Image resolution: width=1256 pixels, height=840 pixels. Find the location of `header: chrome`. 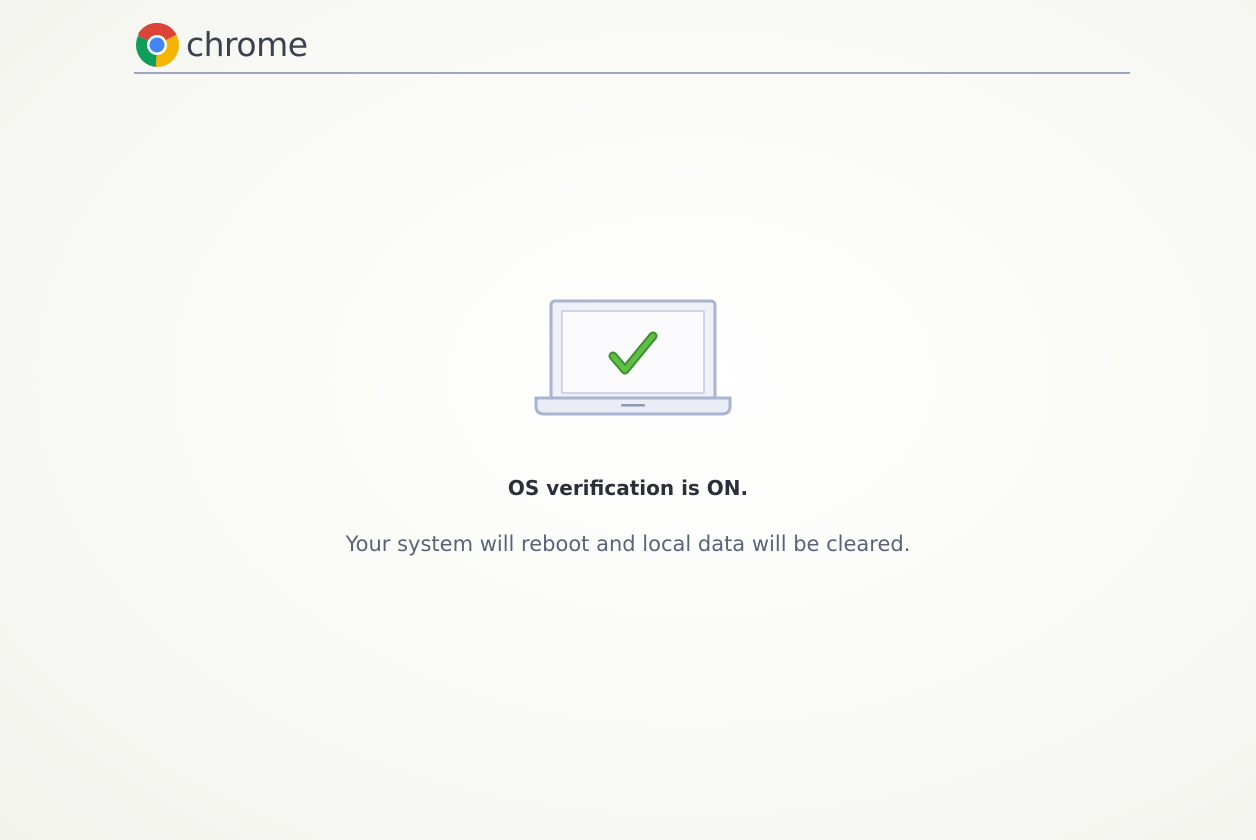

header: chrome is located at coordinates (632, 47).